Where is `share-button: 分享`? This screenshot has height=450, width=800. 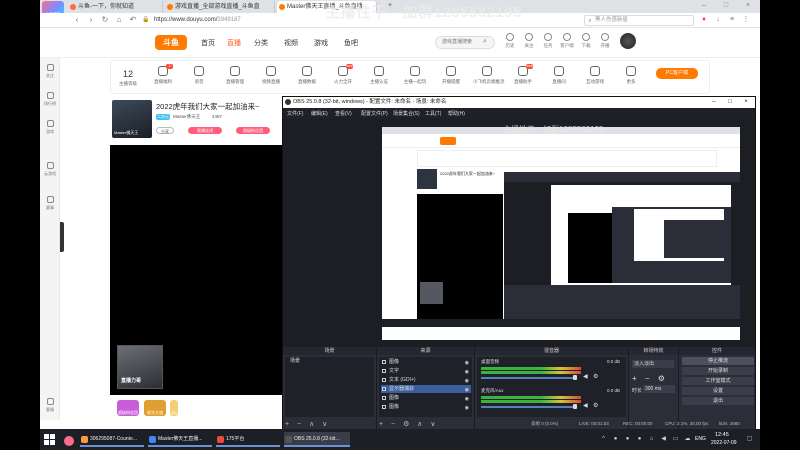 share-button: 分享 is located at coordinates (165, 130).